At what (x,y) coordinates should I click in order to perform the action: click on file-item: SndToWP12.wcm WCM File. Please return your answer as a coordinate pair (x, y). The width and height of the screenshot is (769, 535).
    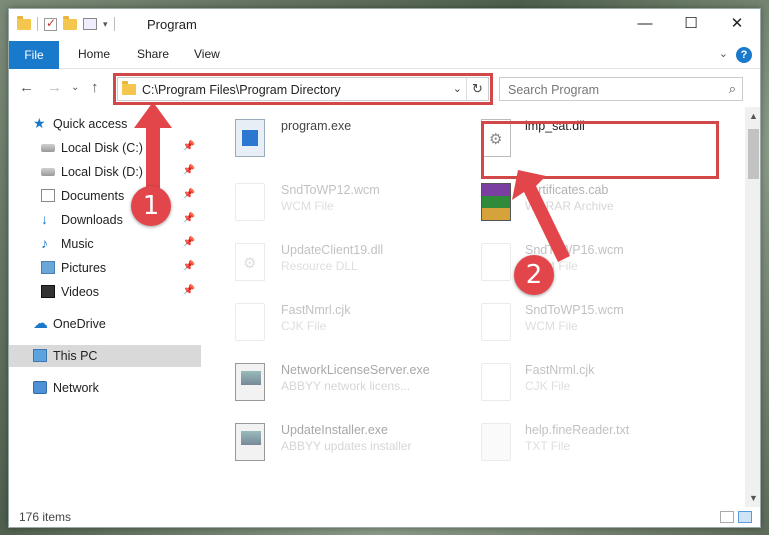
    Looking at the image, I should click on (321, 203).